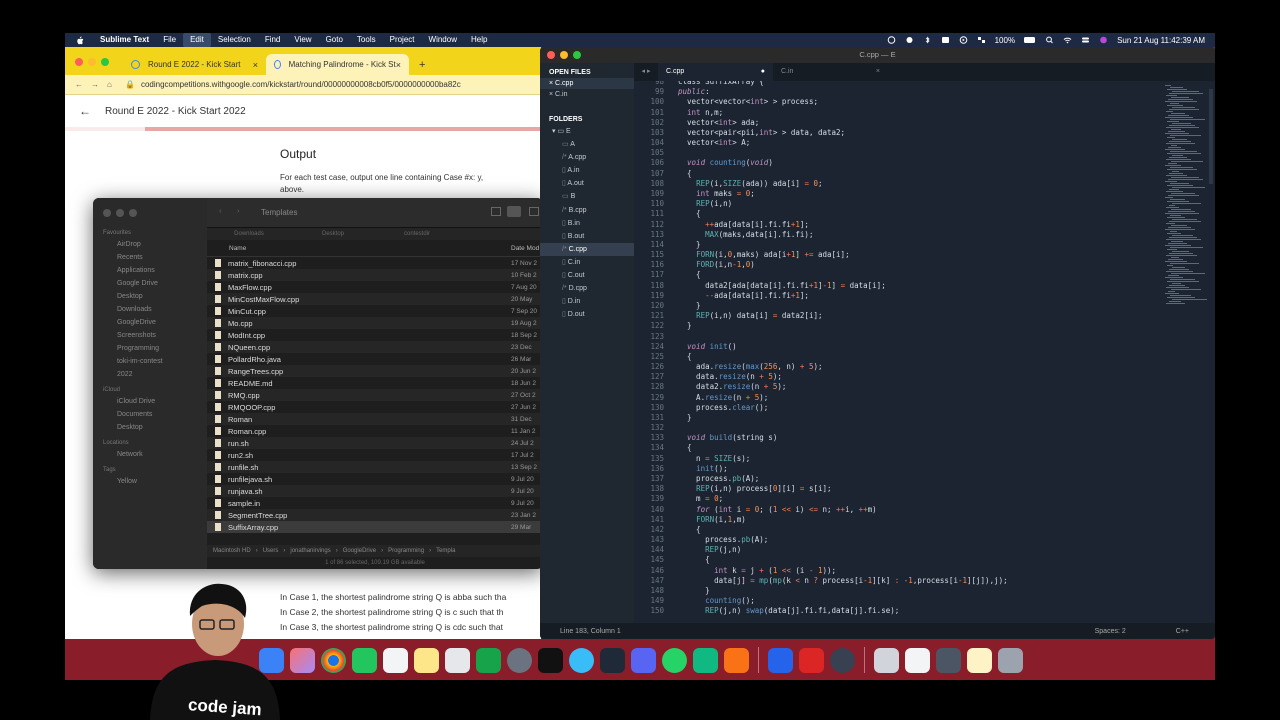  Describe the element at coordinates (150, 335) in the screenshot. I see `sidebar-item: Screenshots` at that location.